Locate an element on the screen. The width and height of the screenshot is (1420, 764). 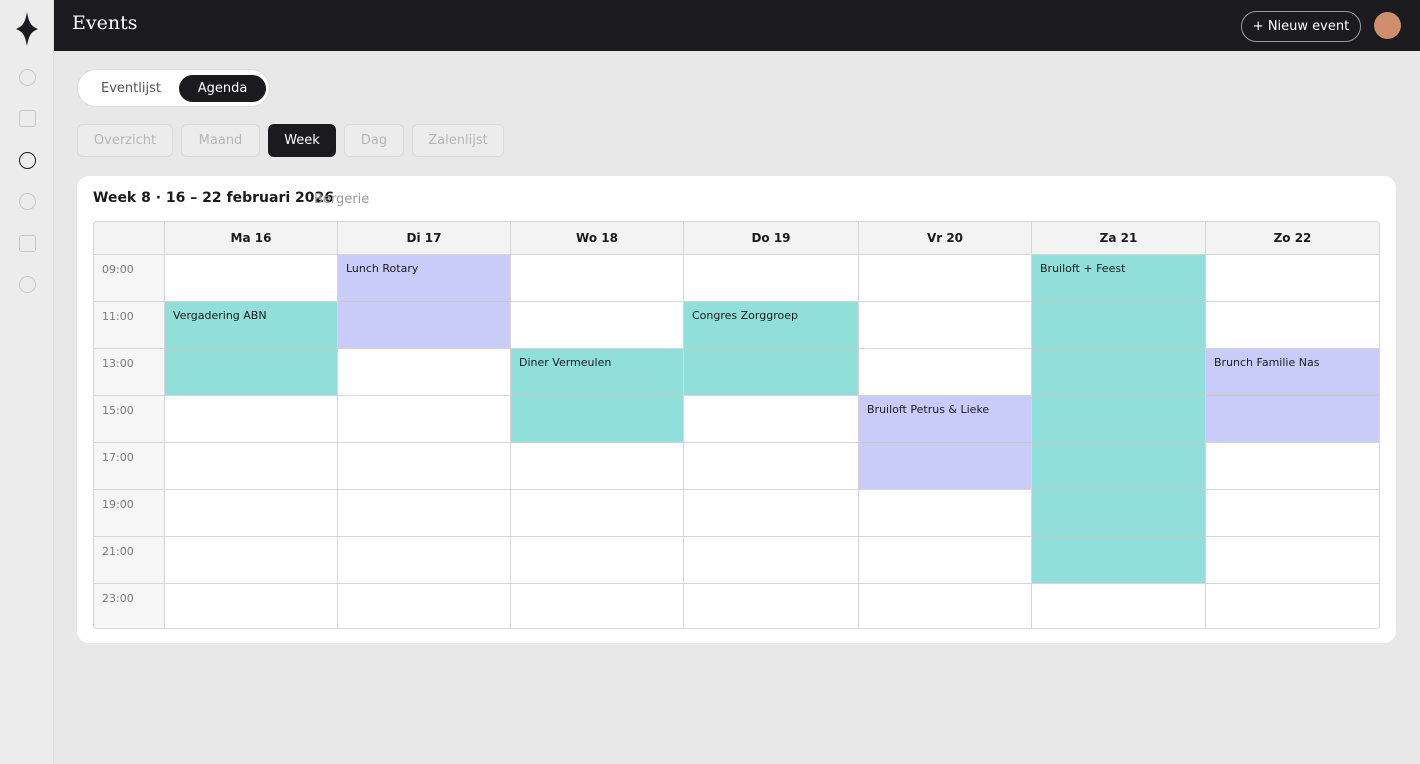
calendar-event: Vergadering ABN is located at coordinates (251, 348).